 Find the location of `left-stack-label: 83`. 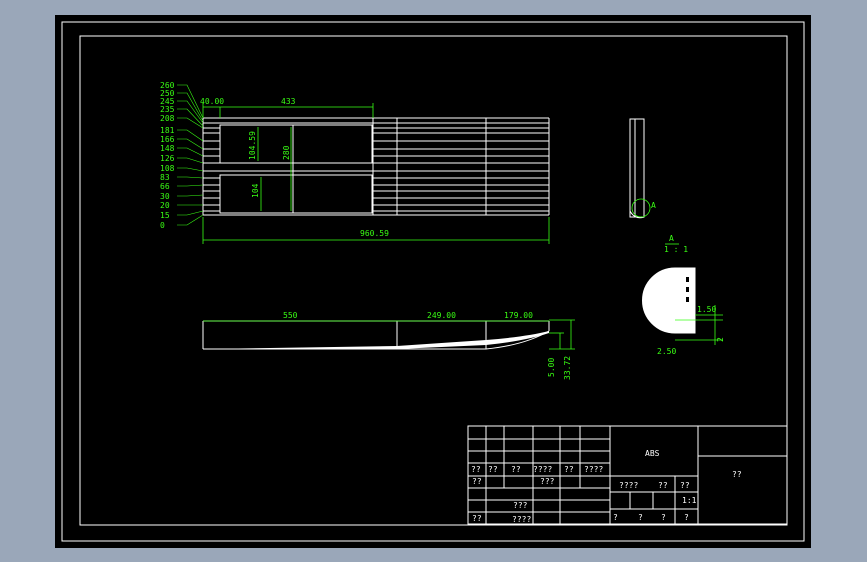

left-stack-label: 83 is located at coordinates (165, 177).